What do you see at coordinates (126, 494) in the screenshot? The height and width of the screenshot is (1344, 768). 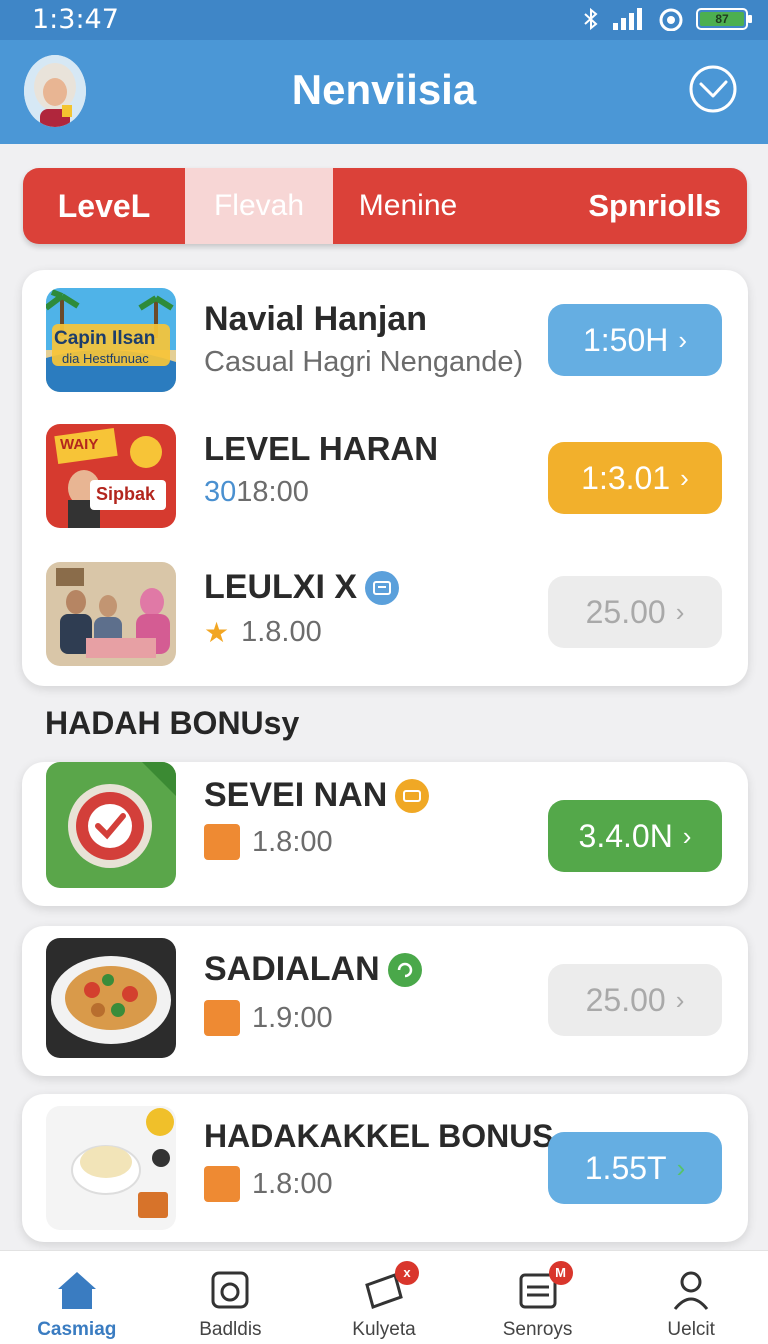 I see `thumbnail-caption-sub: Sipbak` at bounding box center [126, 494].